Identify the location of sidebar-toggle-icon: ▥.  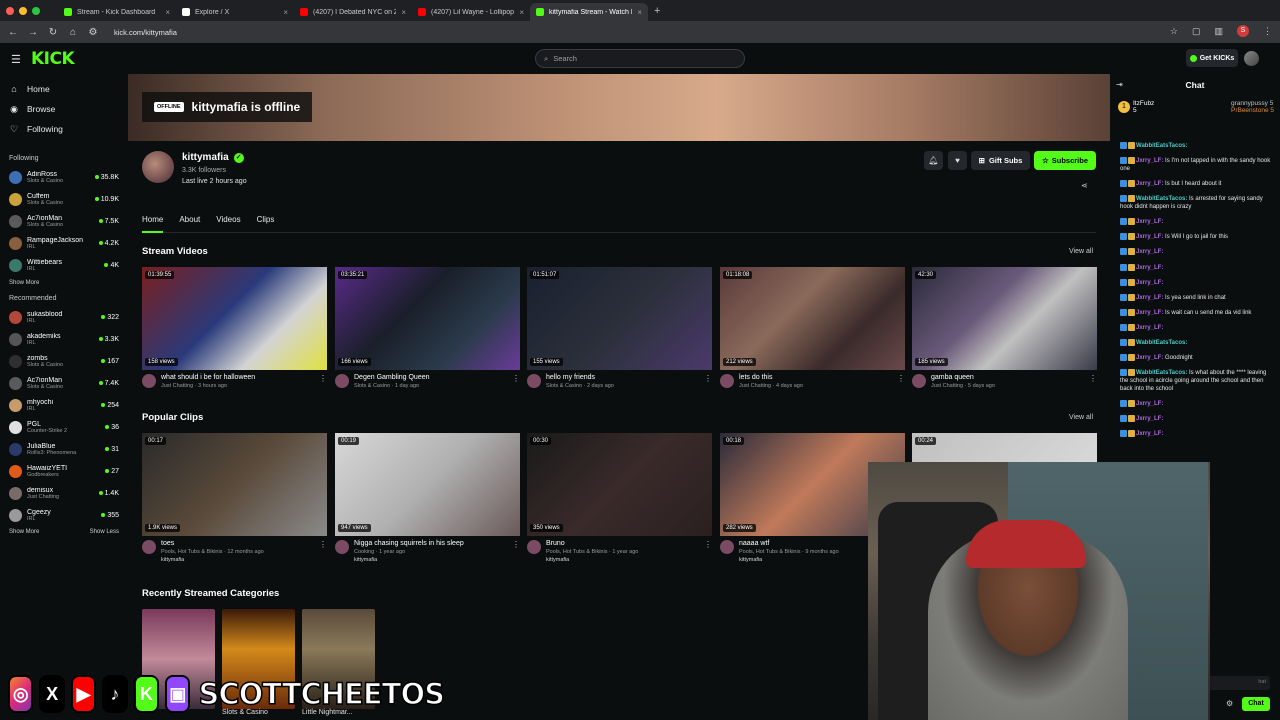
(1218, 31).